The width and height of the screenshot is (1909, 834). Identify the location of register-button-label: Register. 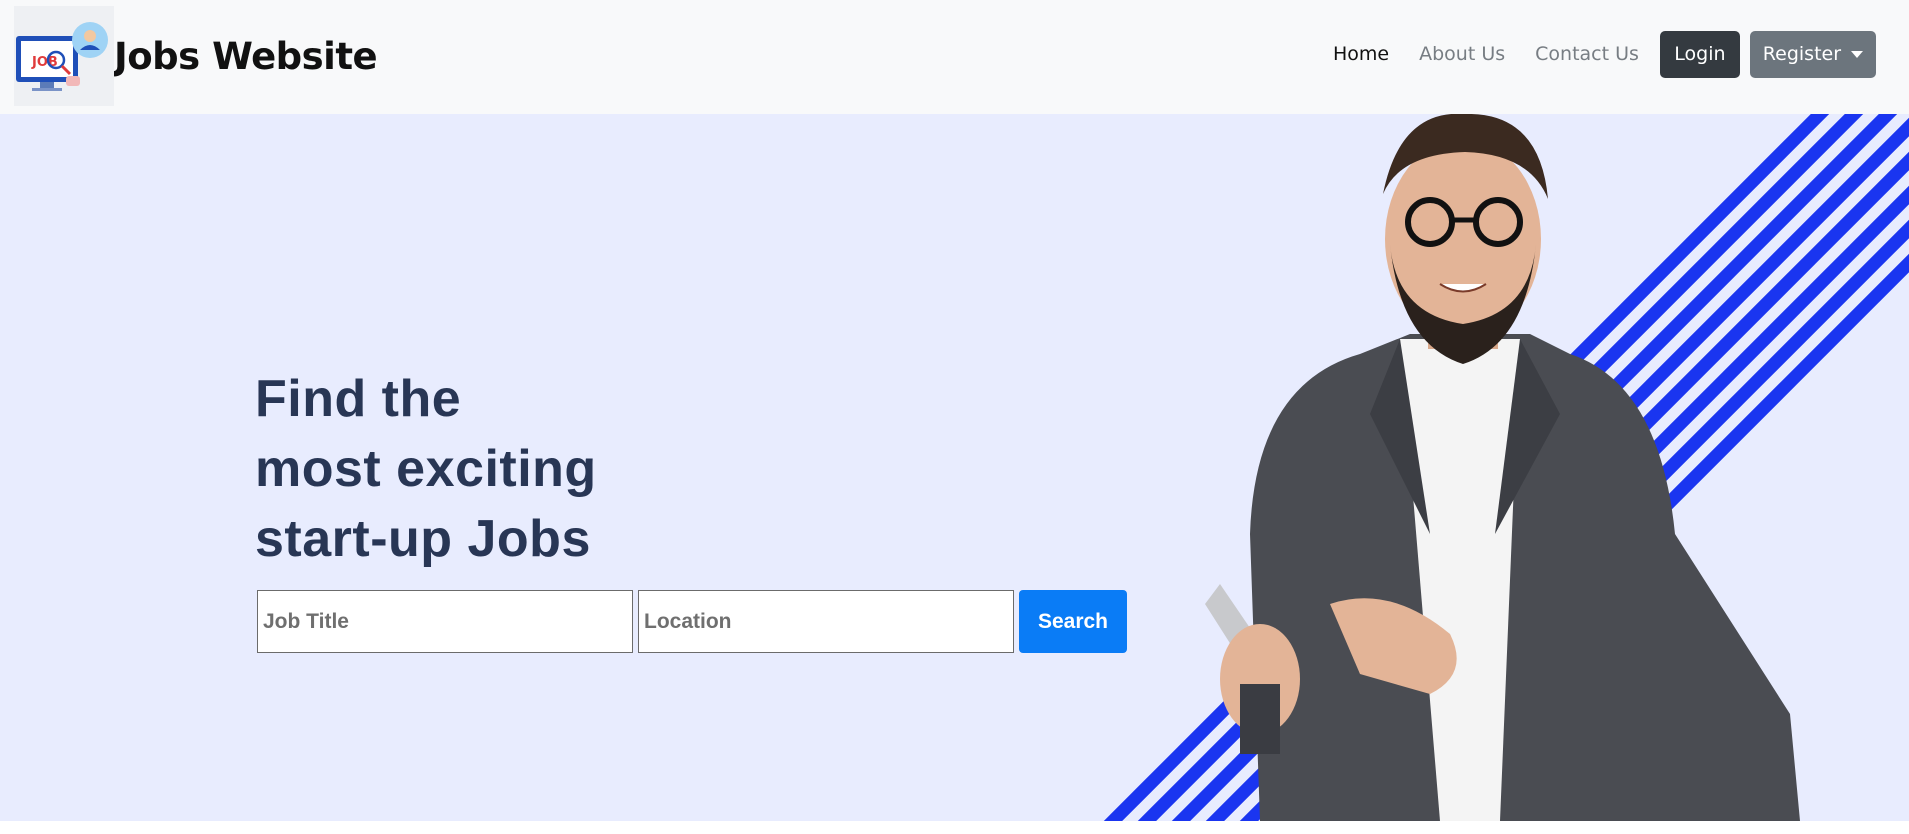
(1802, 54).